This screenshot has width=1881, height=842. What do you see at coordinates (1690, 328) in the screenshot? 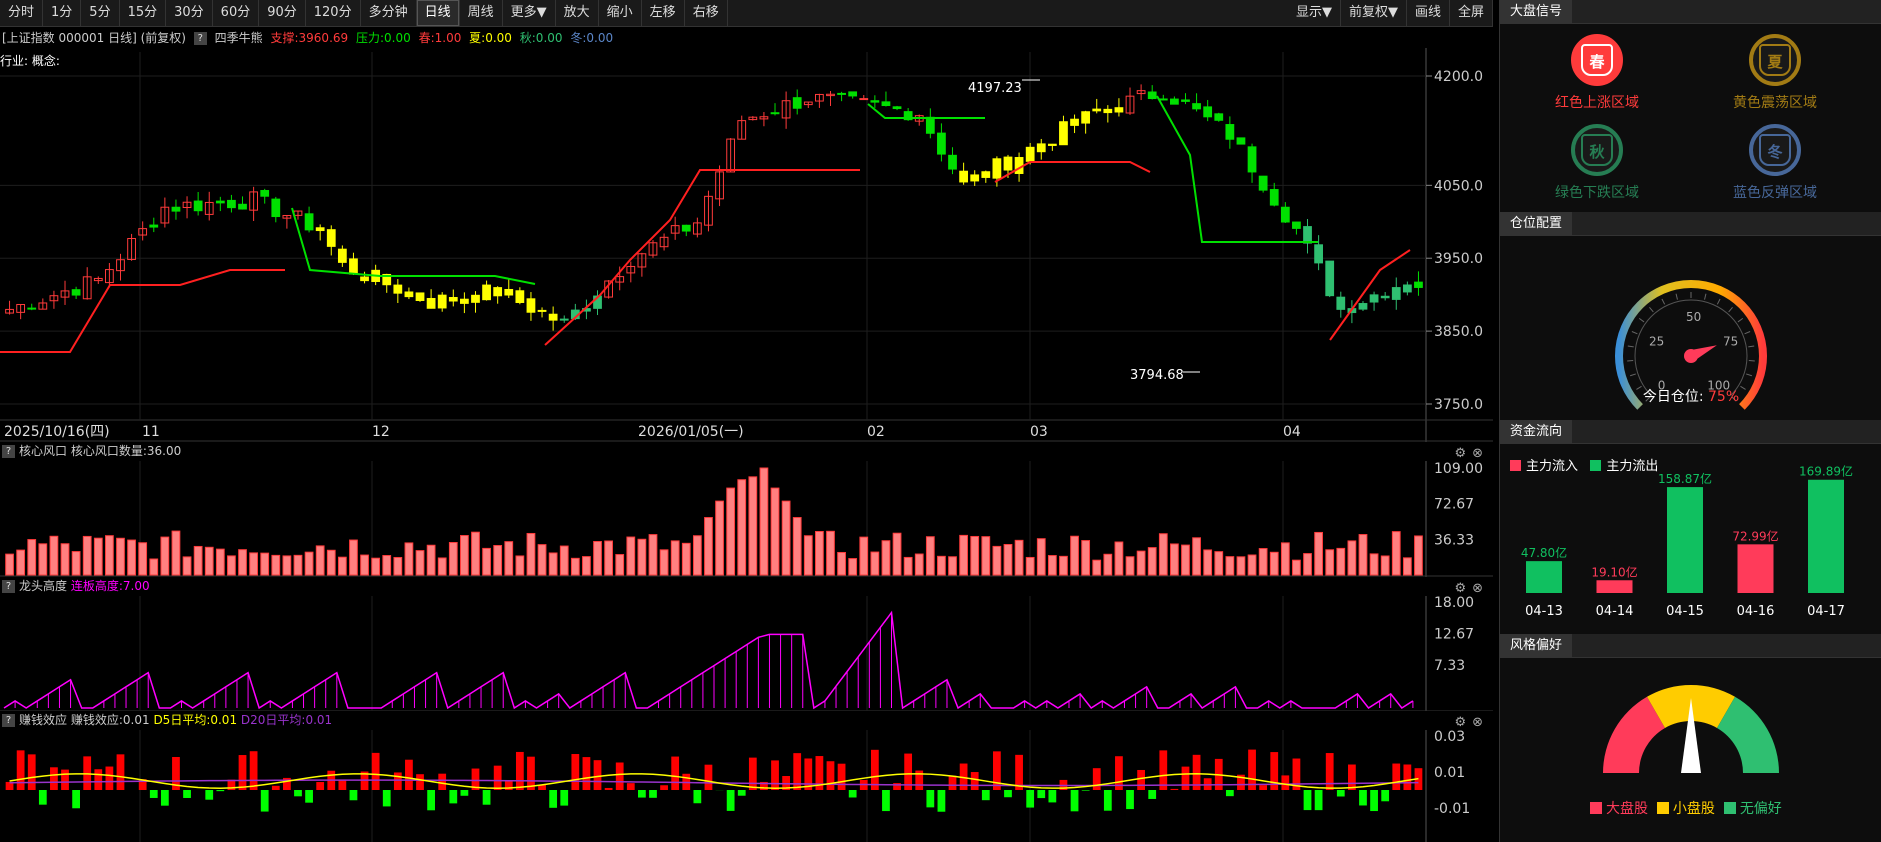
I see `position-gauge: 0 25 50 75 100 今日仓位: 75%` at bounding box center [1690, 328].